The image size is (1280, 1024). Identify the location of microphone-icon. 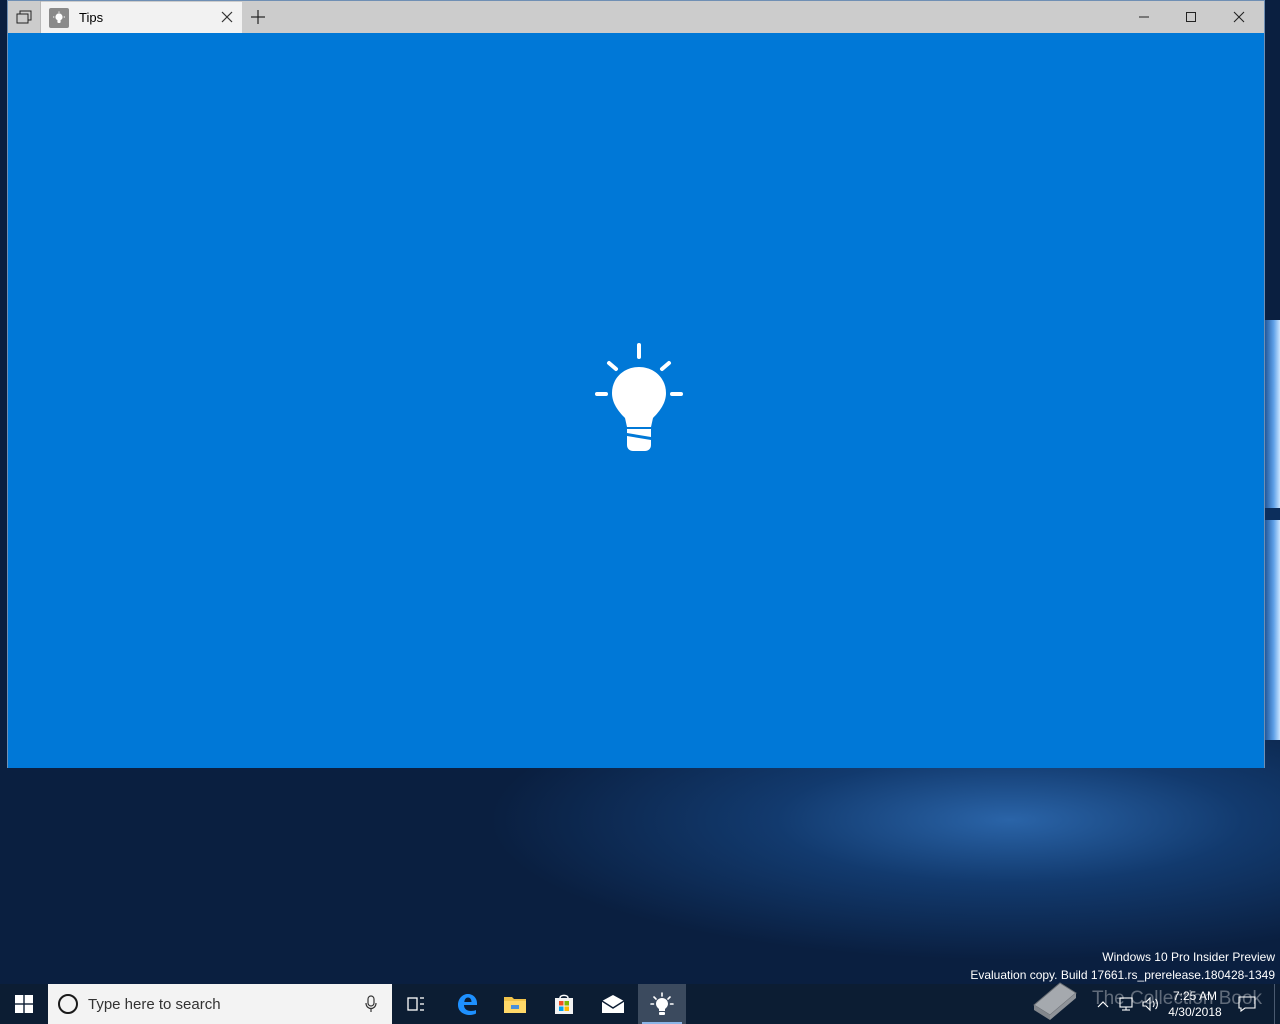
(371, 1004).